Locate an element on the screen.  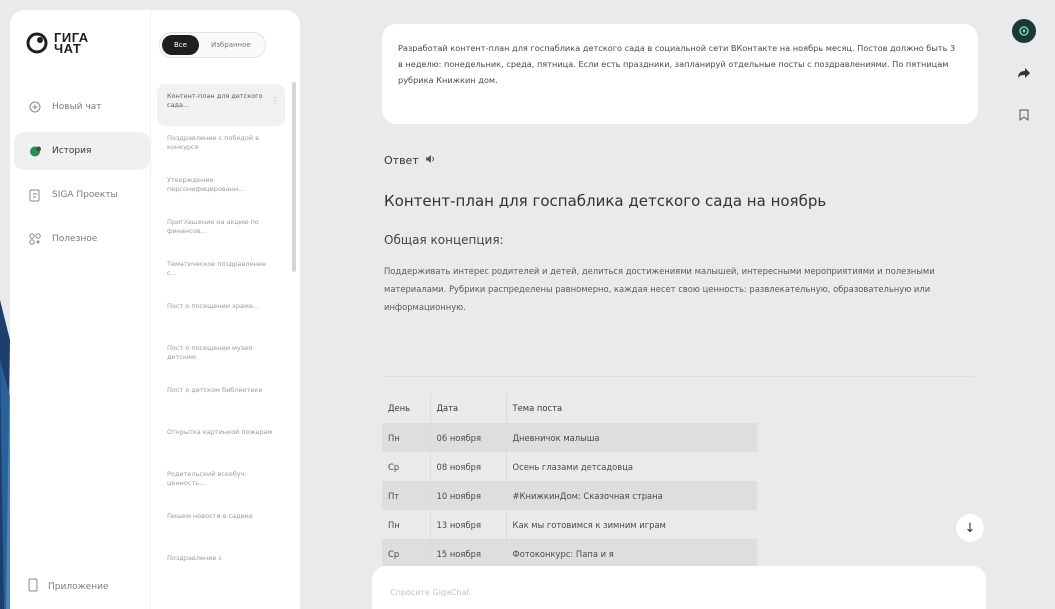
table-cell: Как мы готовимся к зимним играм is located at coordinates (589, 524).